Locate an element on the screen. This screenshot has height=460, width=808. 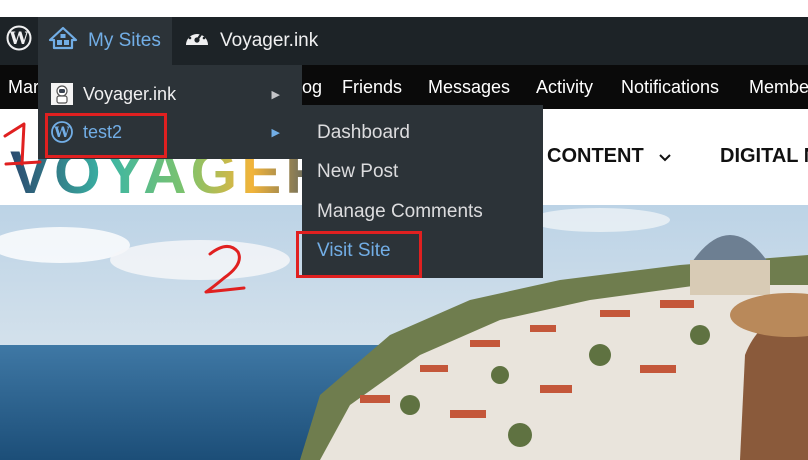
svg-text: W is located at coordinates (18, 39).